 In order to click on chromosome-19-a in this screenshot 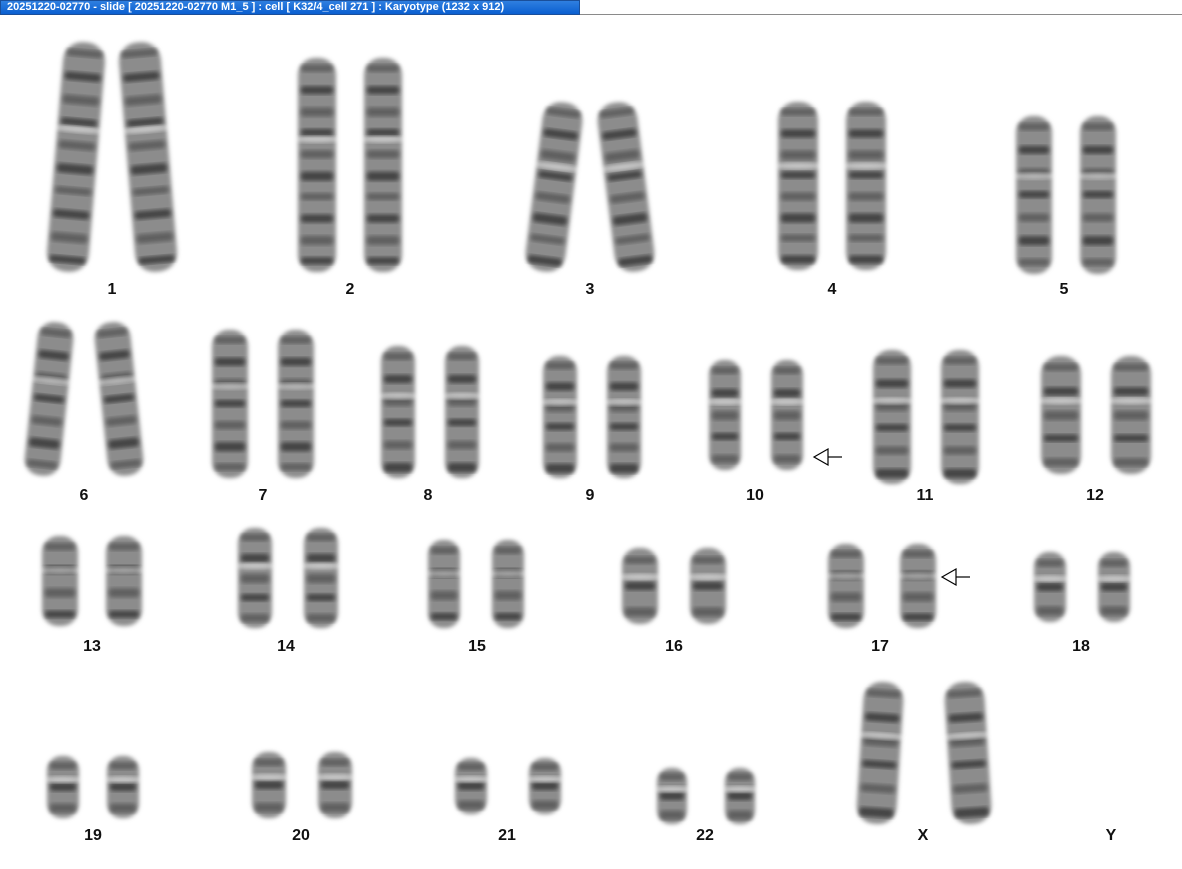, I will do `click(63, 787)`.